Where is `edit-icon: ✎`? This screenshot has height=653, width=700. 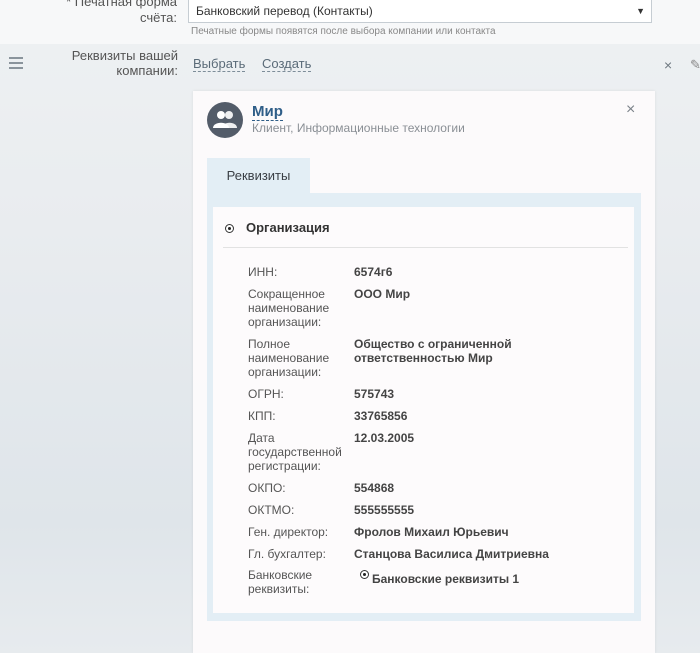
edit-icon: ✎ is located at coordinates (695, 65).